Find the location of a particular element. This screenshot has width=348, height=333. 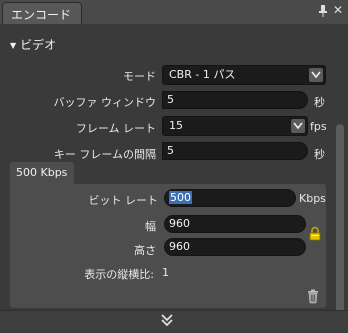

frame-rate-label: フレーム レート is located at coordinates (78, 128).